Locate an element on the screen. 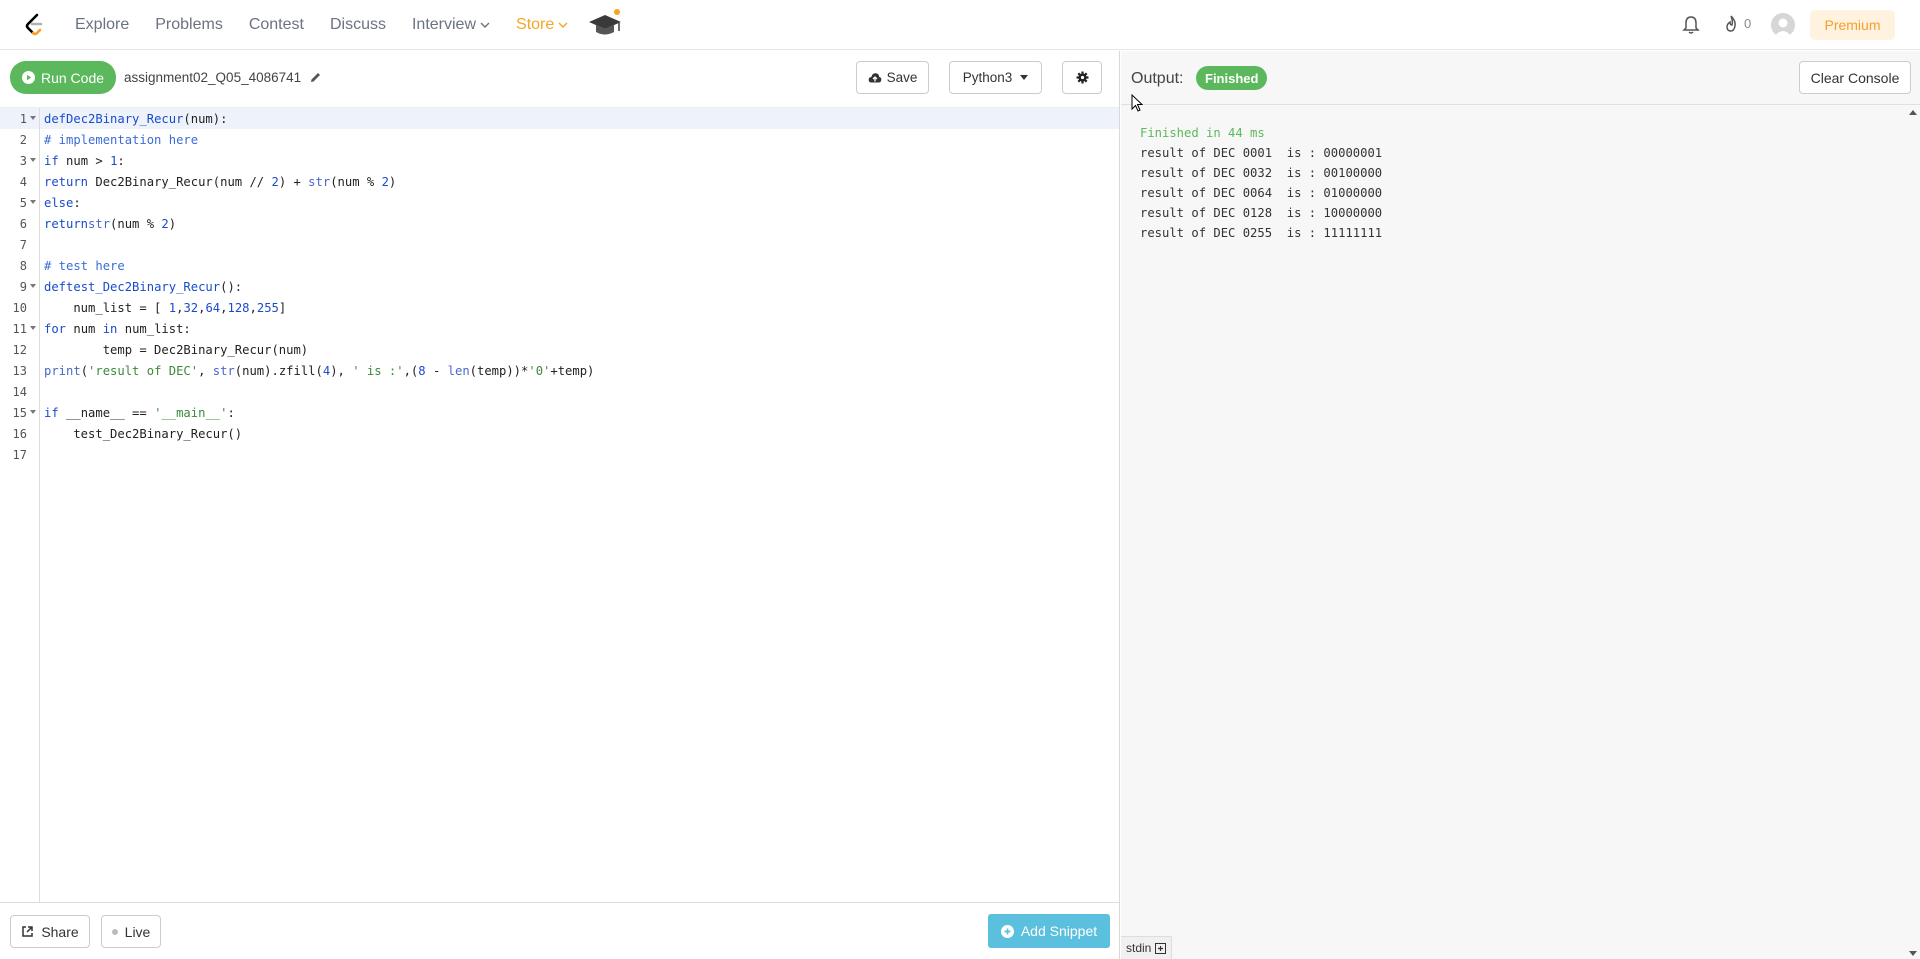 This screenshot has width=1920, height=959. code-line: return str (num % 2) is located at coordinates (579, 223).